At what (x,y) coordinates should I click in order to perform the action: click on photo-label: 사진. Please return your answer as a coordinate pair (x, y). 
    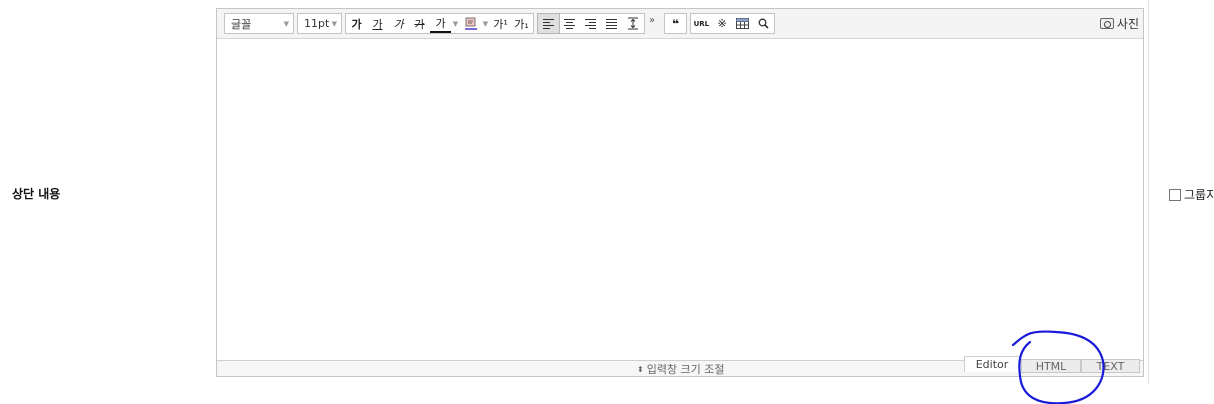
    Looking at the image, I should click on (1127, 24).